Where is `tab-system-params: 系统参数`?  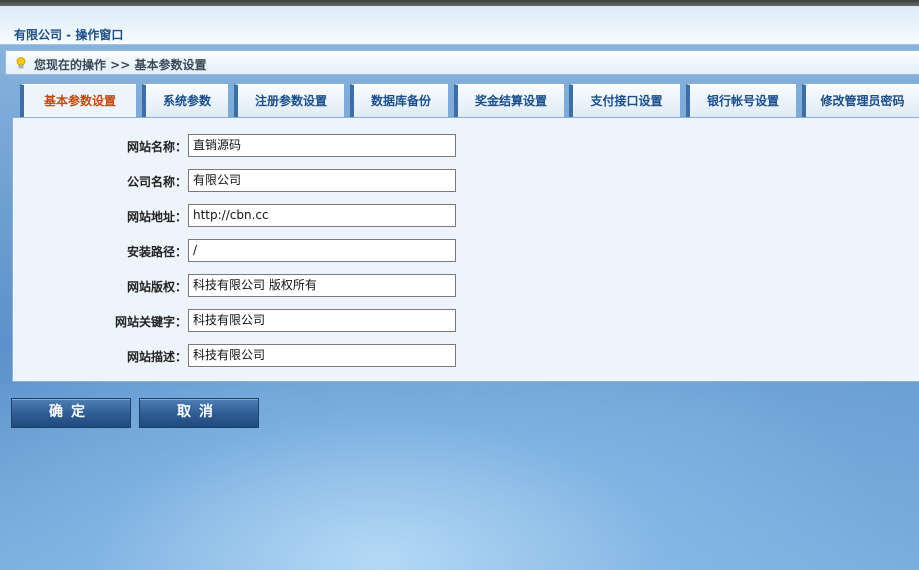
tab-system-params: 系统参数 is located at coordinates (185, 100).